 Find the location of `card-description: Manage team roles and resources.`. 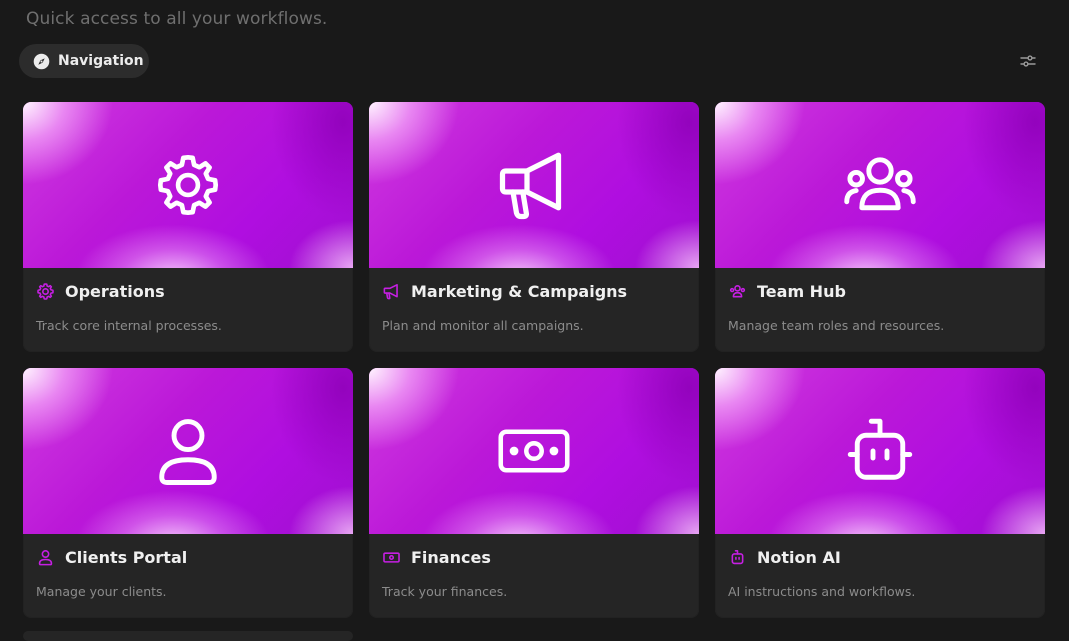

card-description: Manage team roles and resources. is located at coordinates (836, 325).